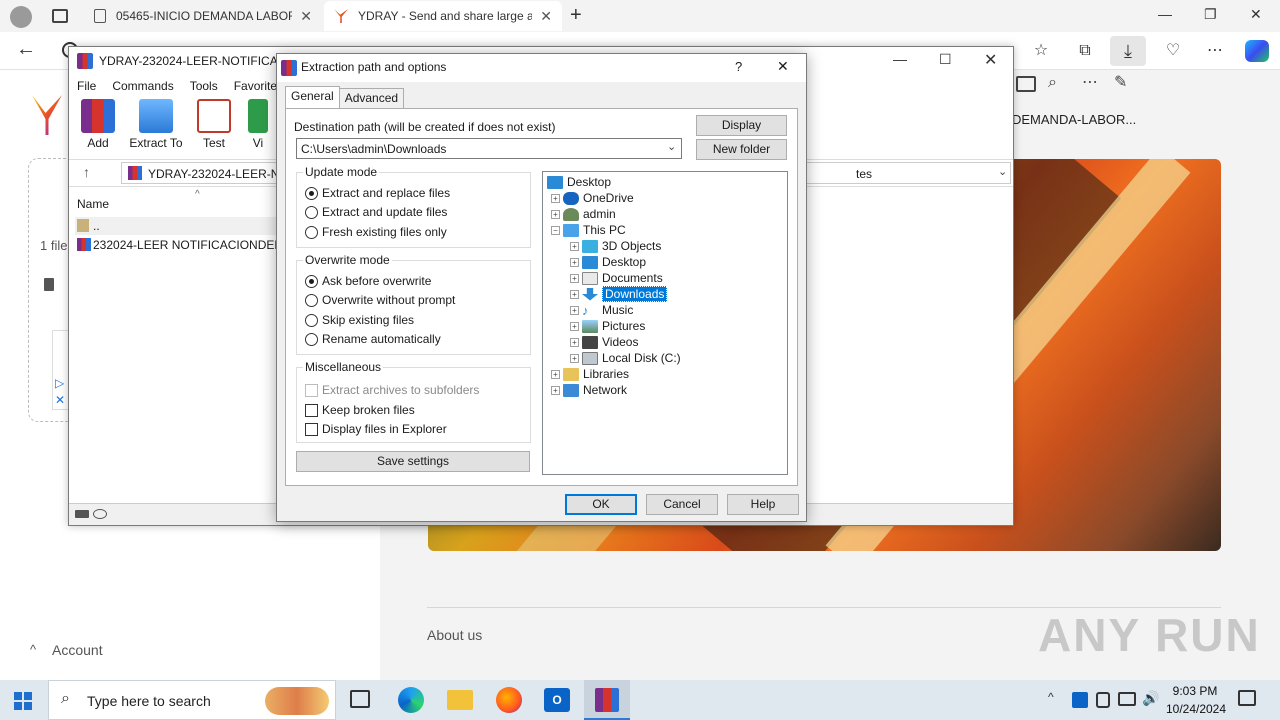  What do you see at coordinates (156, 127) in the screenshot?
I see `extract-to-button: Extract To` at bounding box center [156, 127].